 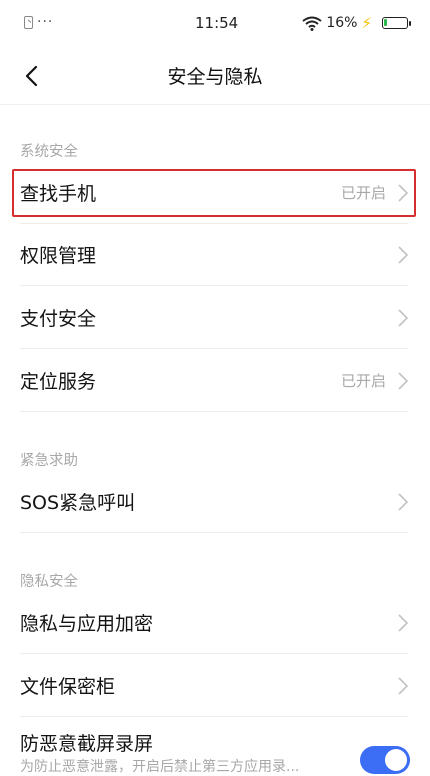 I want to click on row-sos-emergency-call: SOS紧急呼叫, so click(x=214, y=502).